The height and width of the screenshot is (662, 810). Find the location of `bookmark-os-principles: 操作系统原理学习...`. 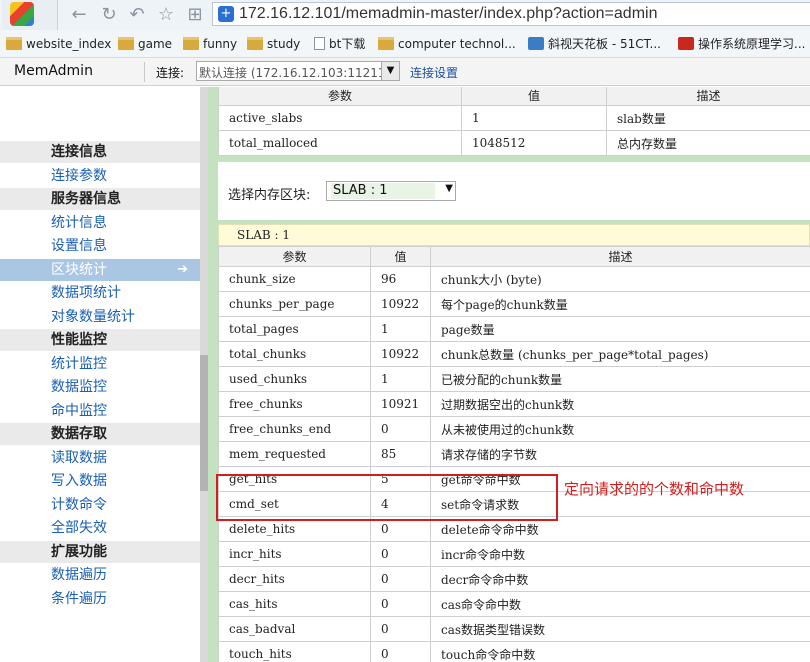

bookmark-os-principles: 操作系统原理学习... is located at coordinates (741, 44).